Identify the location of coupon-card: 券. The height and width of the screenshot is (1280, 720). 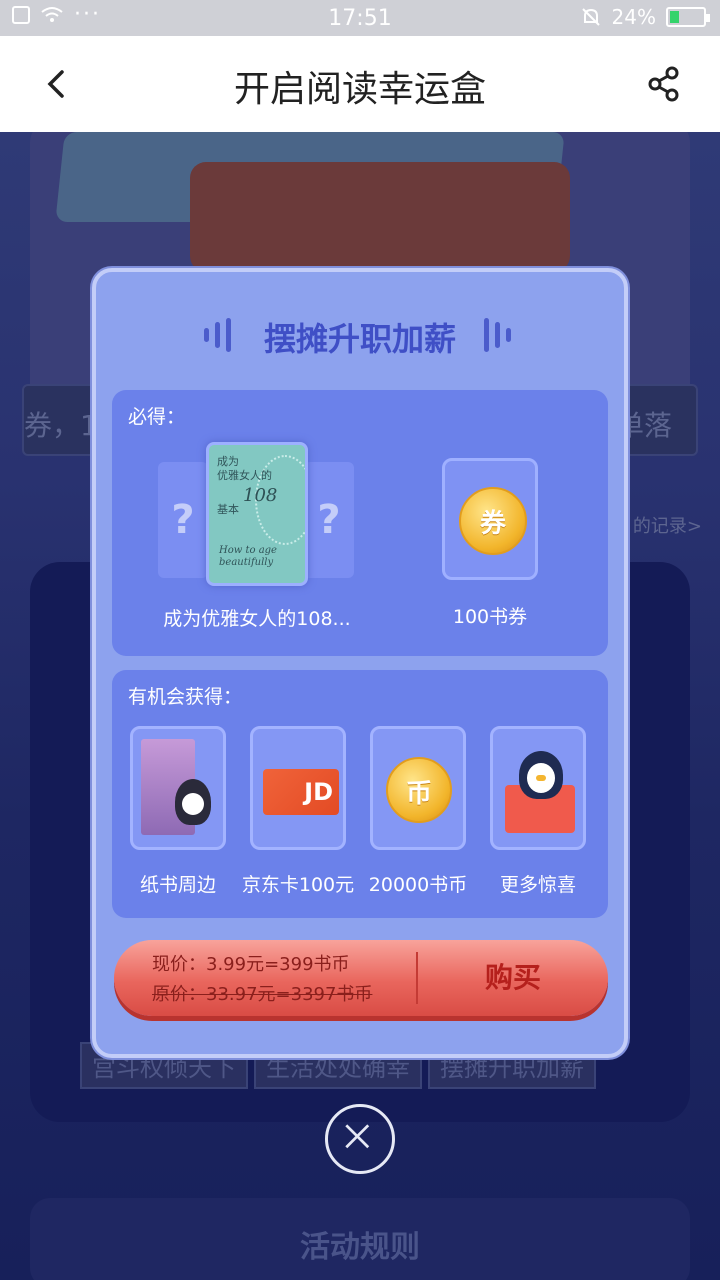
(490, 519).